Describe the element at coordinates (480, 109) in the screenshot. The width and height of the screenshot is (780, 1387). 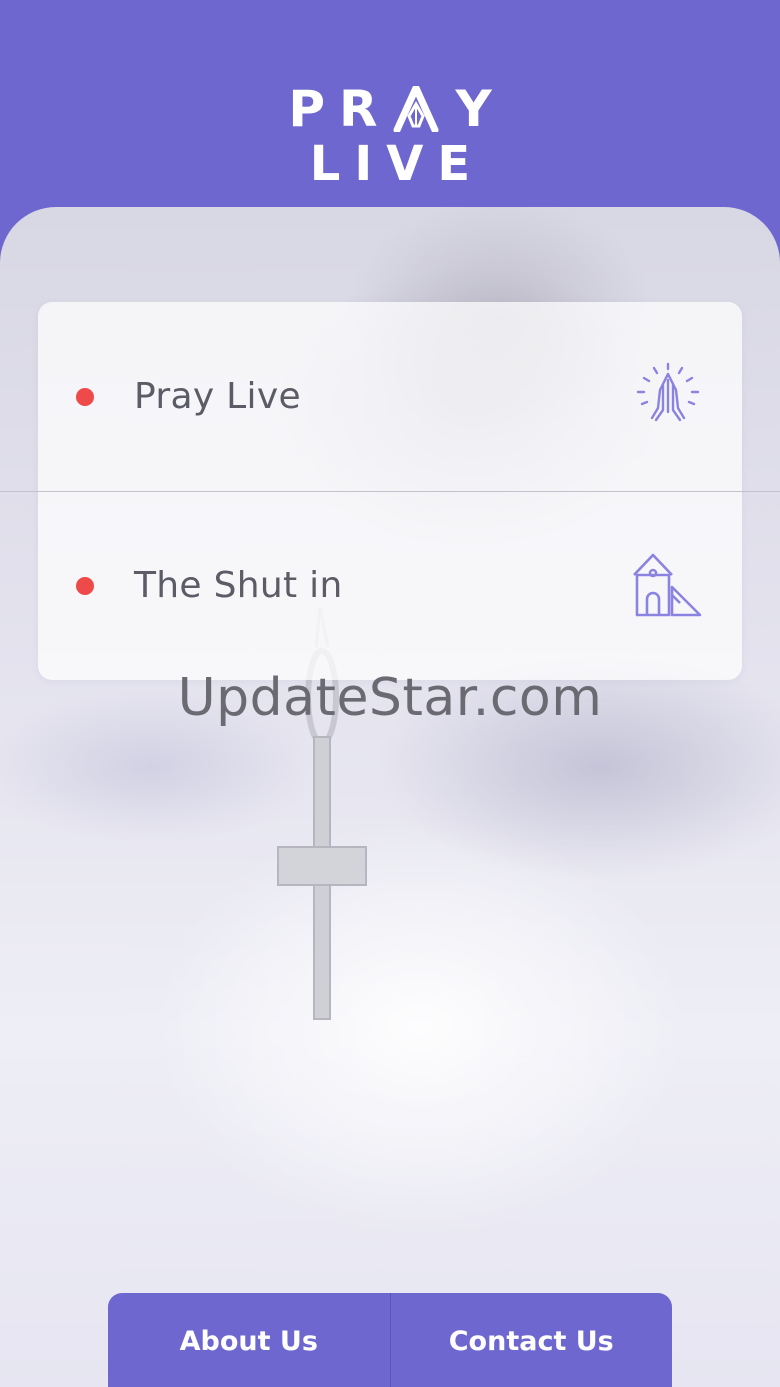
I see `logo-text-y: Y` at that location.